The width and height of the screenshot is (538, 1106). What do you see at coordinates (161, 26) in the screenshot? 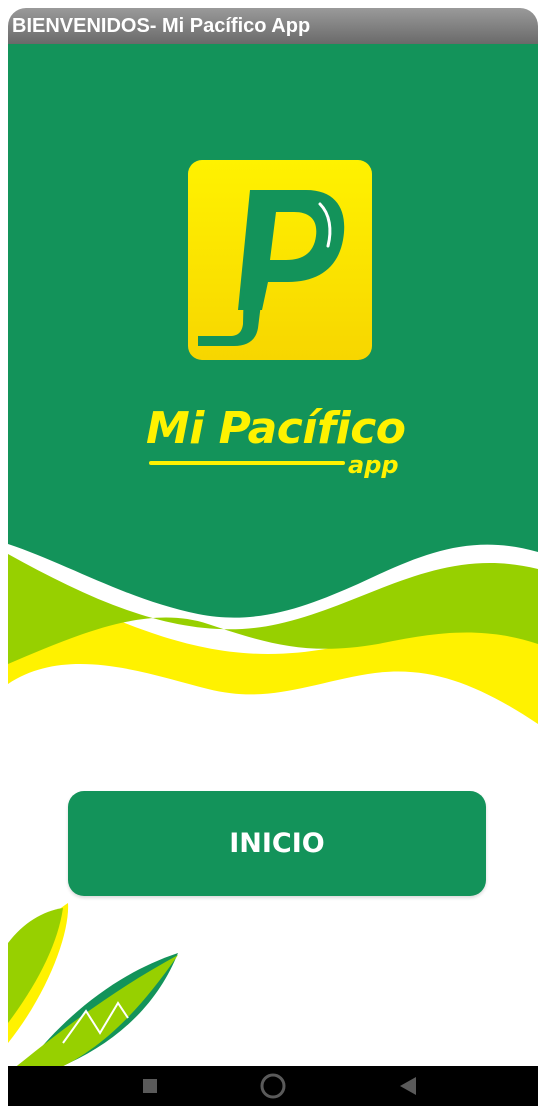
I see `app-title: BIENVENIDOS- Mi Pacífico App` at bounding box center [161, 26].